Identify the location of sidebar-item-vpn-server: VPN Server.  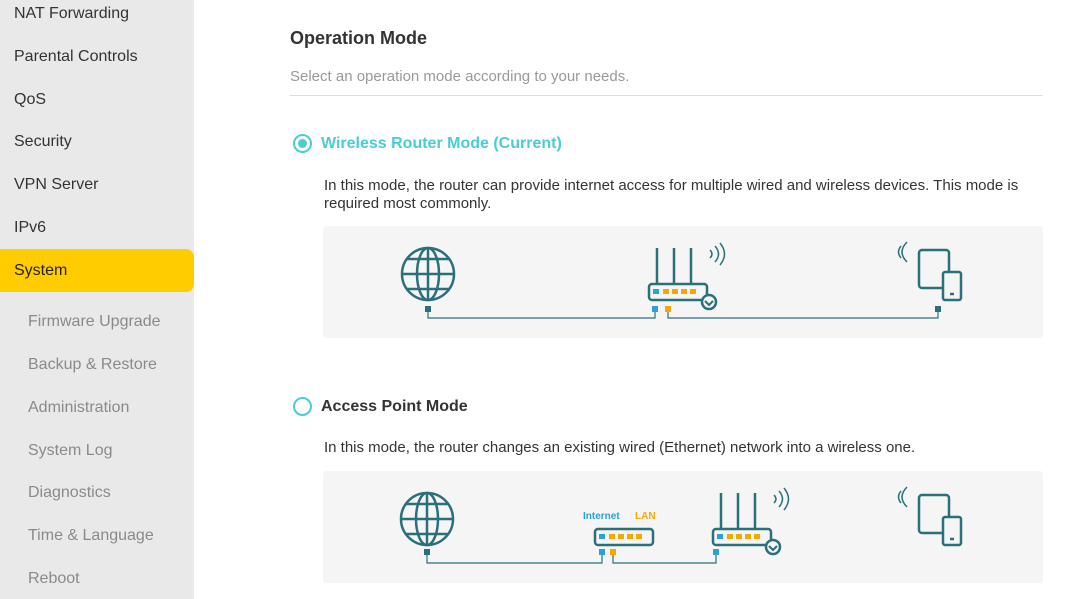
(97, 184).